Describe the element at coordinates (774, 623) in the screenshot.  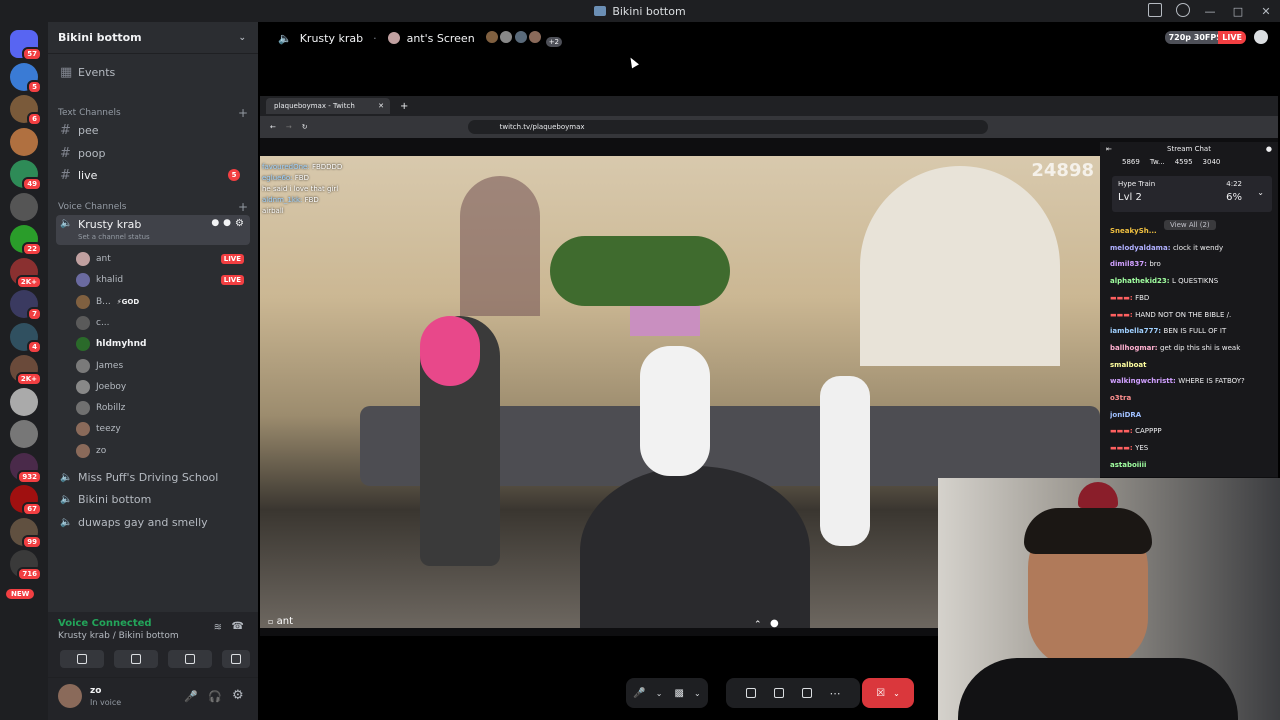
I see `participants-icon: ●` at that location.